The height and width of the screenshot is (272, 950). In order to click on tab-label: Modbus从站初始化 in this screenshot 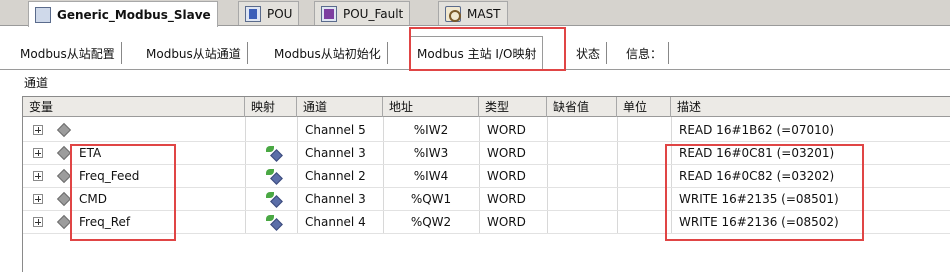, I will do `click(327, 53)`.